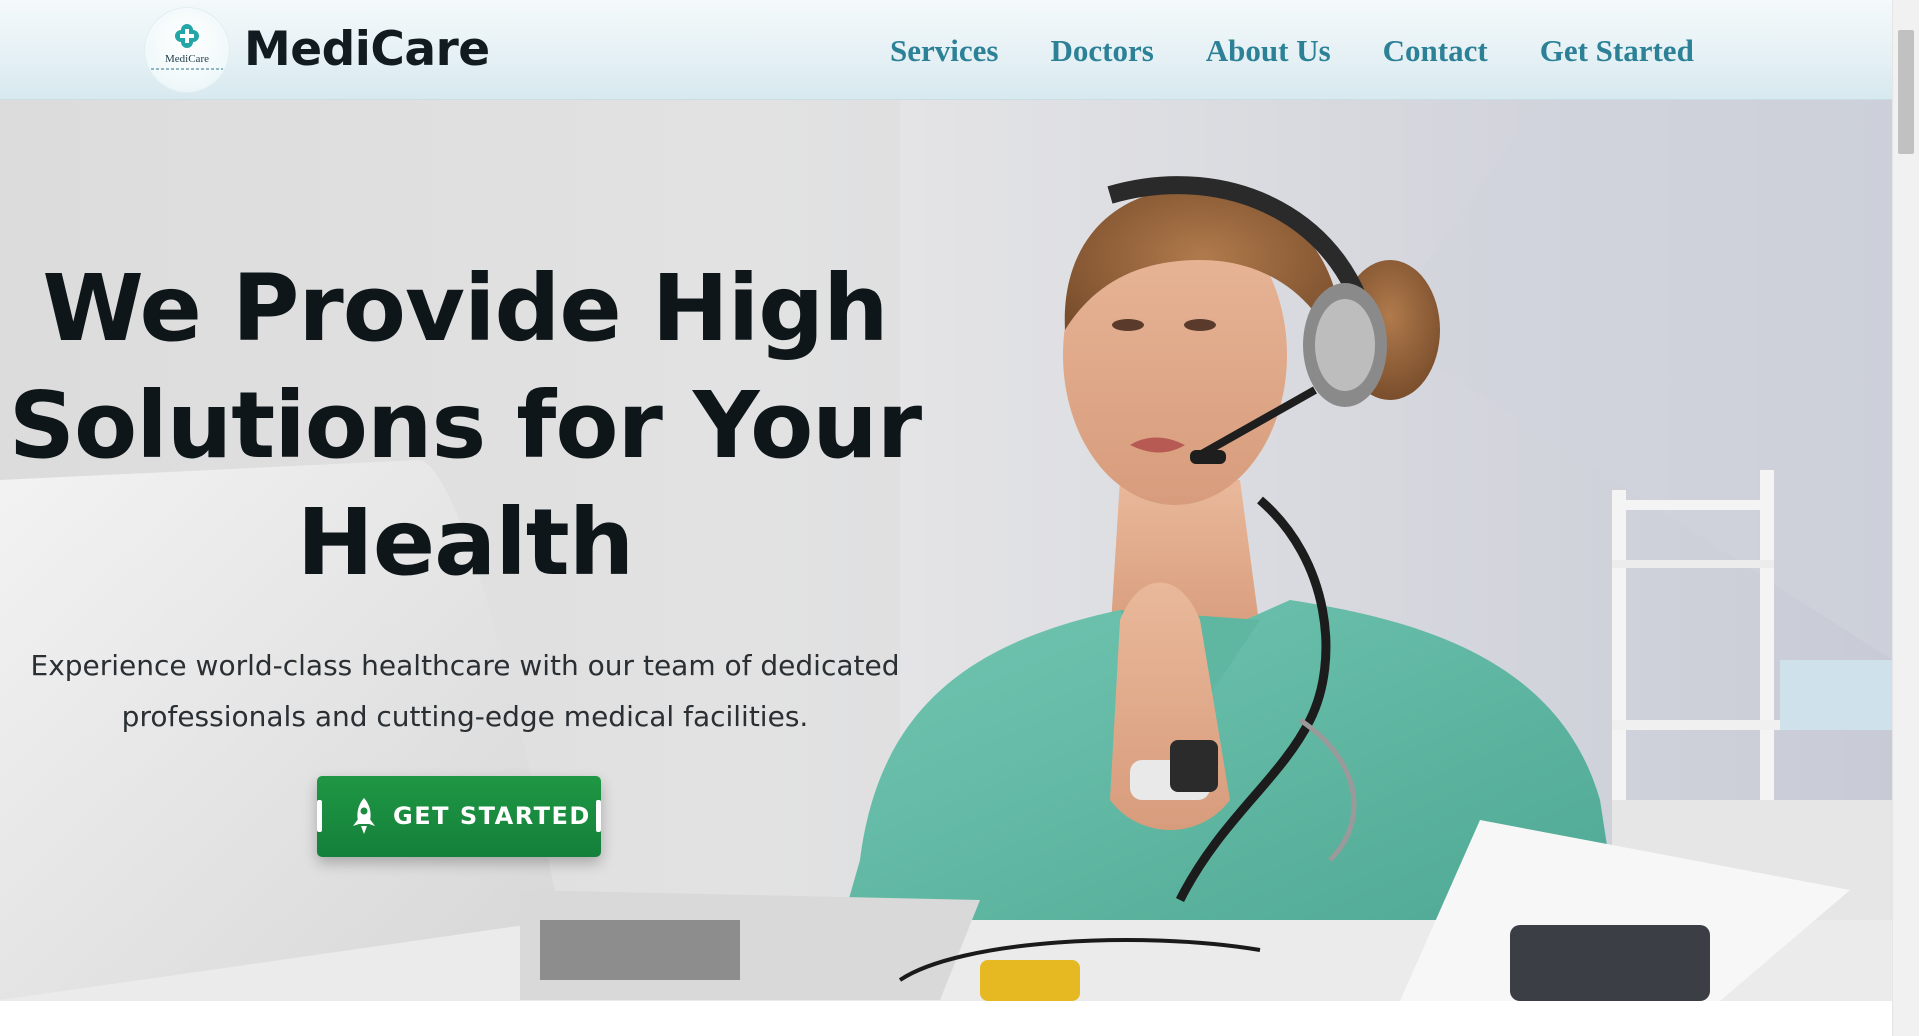  I want to click on button-edge-right, so click(598, 816).